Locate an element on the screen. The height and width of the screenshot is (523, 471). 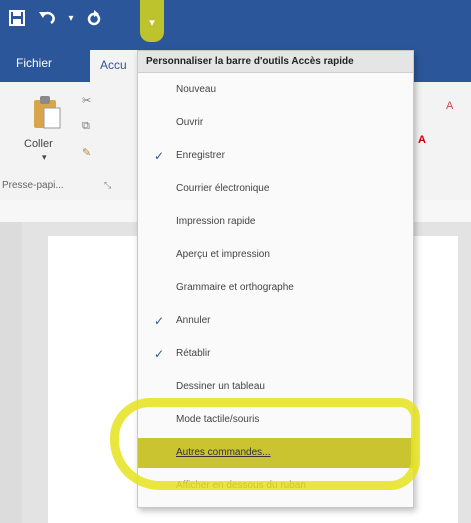
menu-item-label: Aperçu et impression is located at coordinates (223, 254).